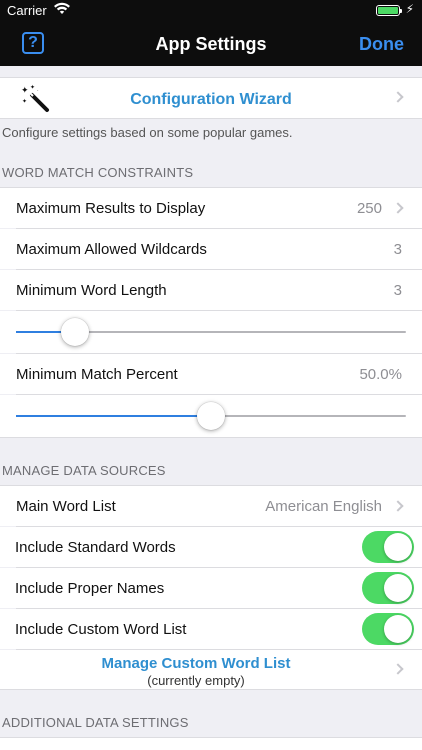 This screenshot has height=750, width=422. I want to click on min-match-percent-label: Minimum Match Percent, so click(97, 374).